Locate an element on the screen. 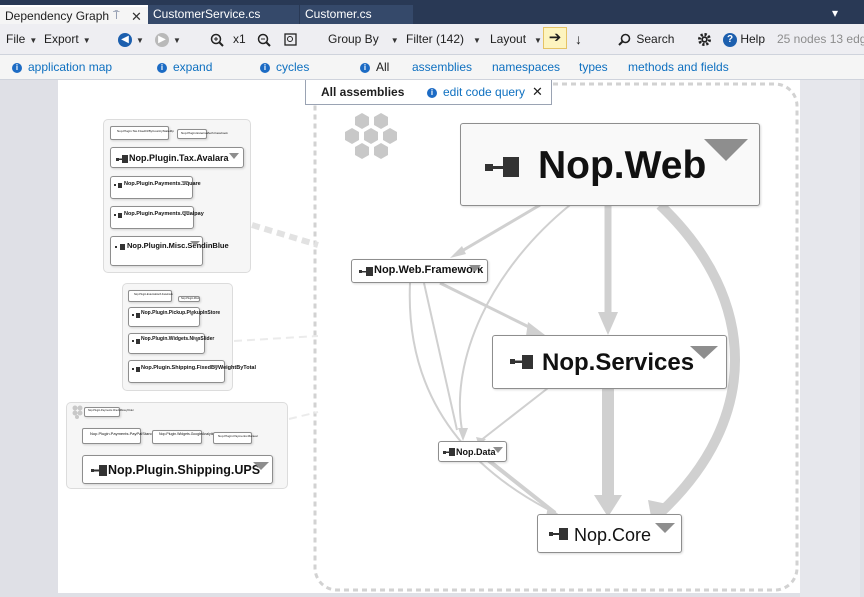 The image size is (864, 597). node-label: Nop.Web is located at coordinates (622, 165).